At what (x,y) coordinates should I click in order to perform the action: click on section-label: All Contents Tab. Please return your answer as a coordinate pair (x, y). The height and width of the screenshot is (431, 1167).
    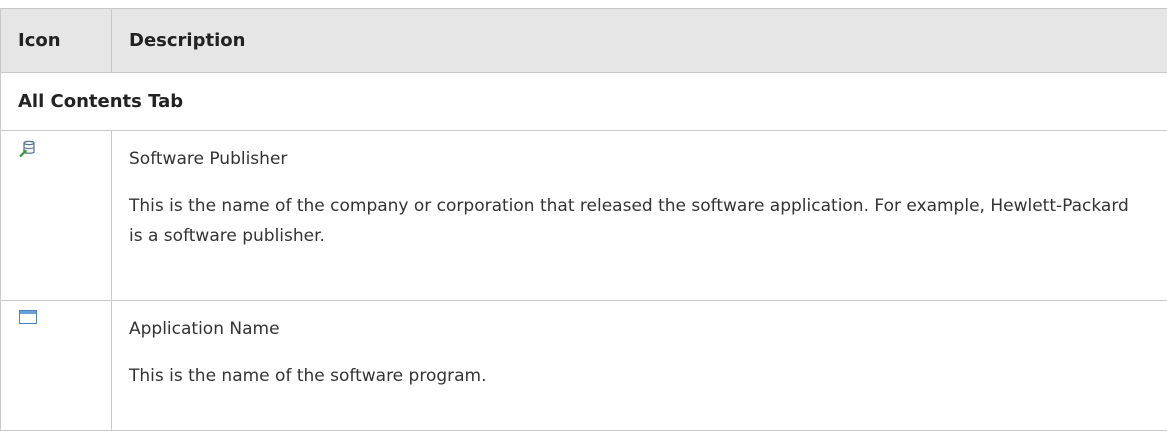
    Looking at the image, I should click on (584, 102).